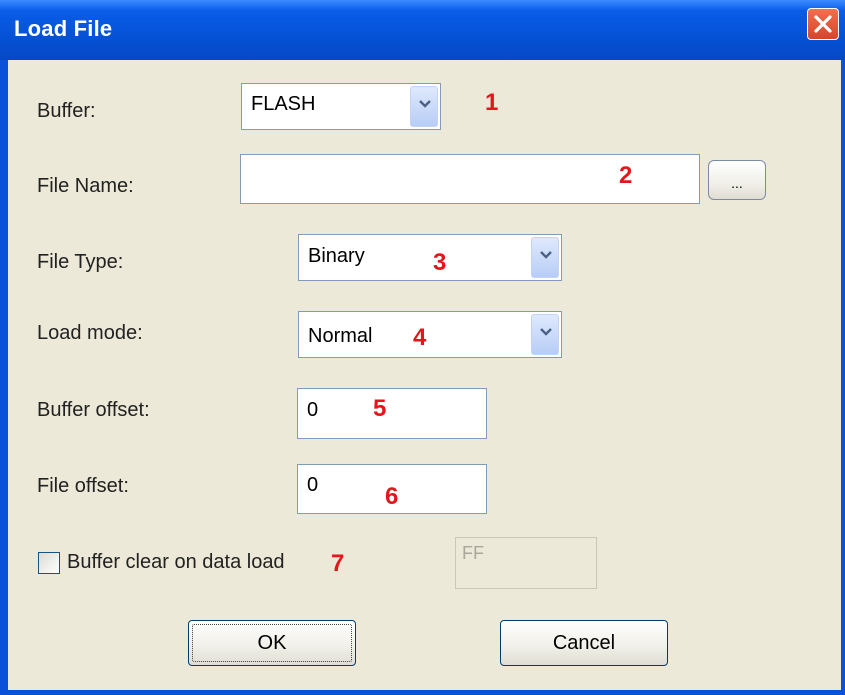 The width and height of the screenshot is (845, 695). I want to click on fill-value-input: FF, so click(526, 563).